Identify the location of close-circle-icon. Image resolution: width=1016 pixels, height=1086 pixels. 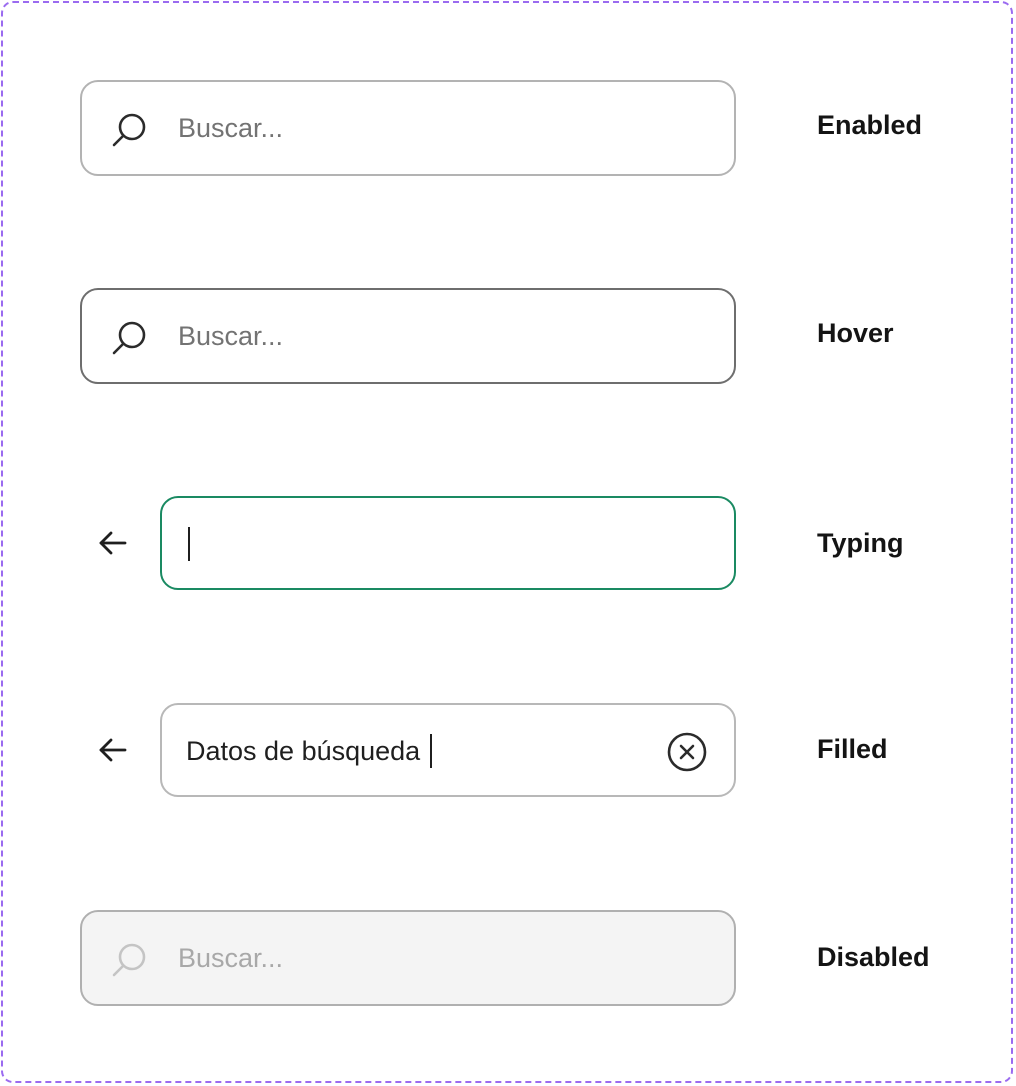
(687, 752).